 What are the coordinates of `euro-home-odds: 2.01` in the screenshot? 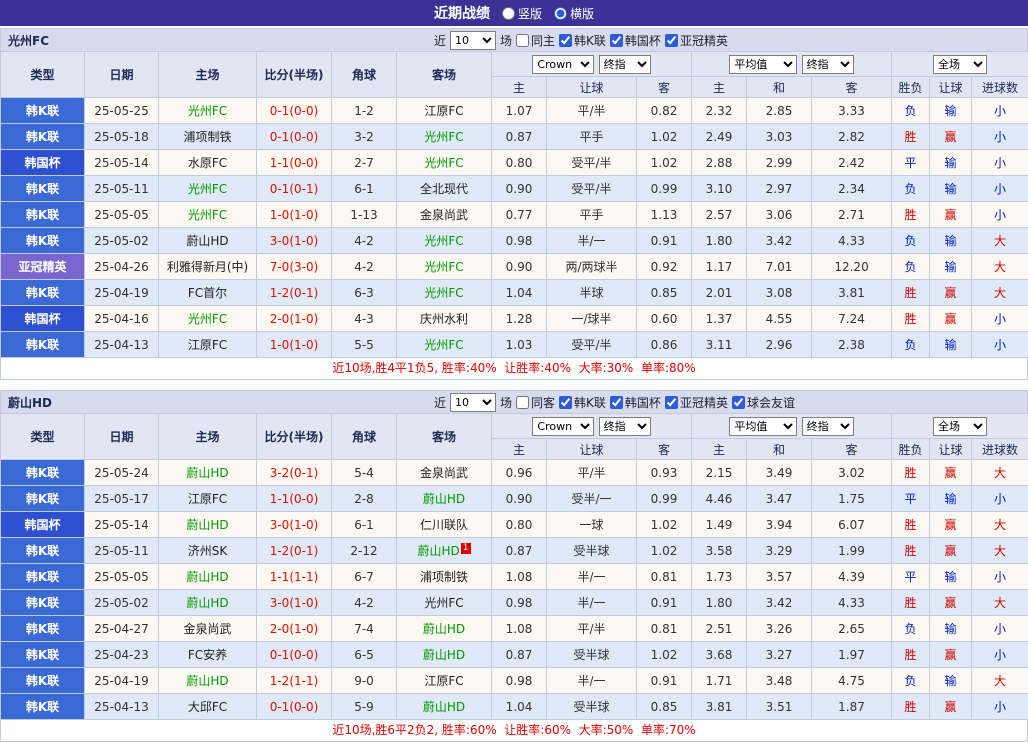 It's located at (719, 293).